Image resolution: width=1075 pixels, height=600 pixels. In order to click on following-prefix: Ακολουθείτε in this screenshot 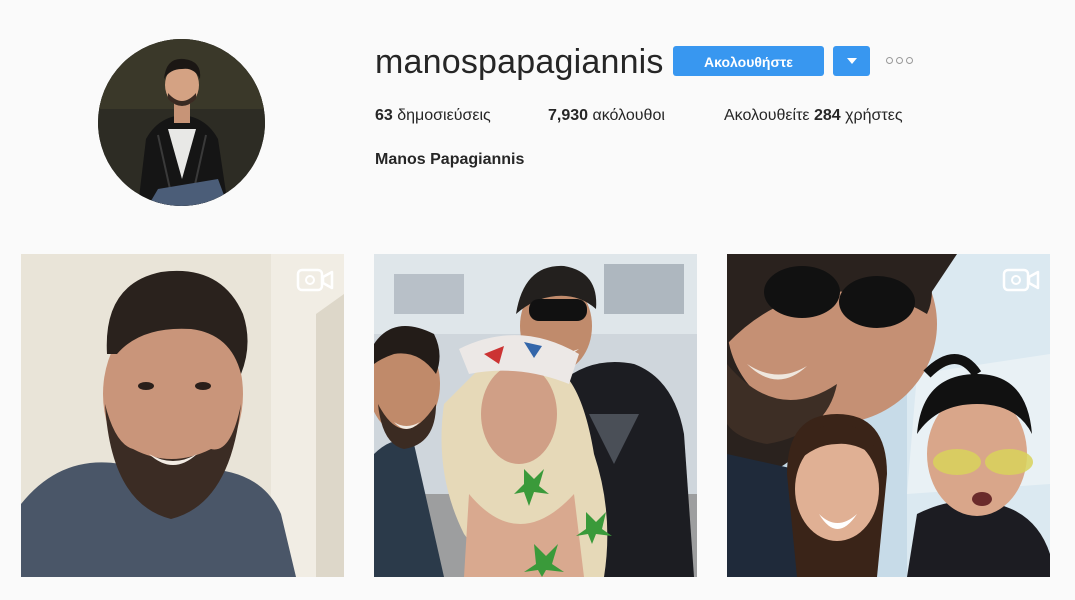, I will do `click(767, 115)`.